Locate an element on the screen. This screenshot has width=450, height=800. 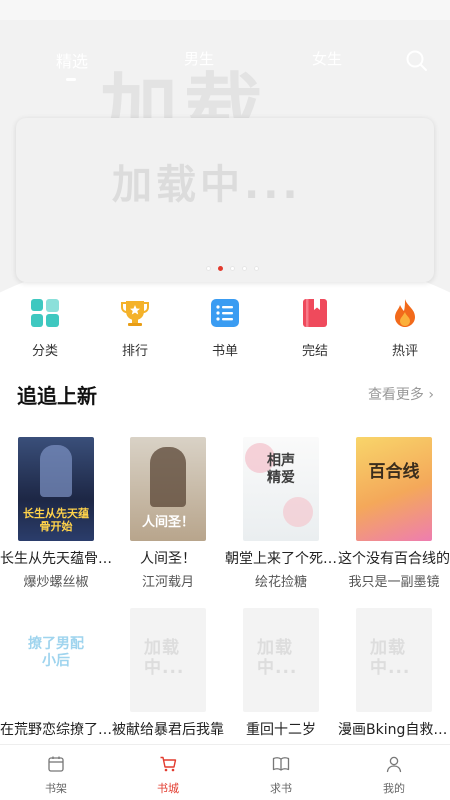
nav-label: 我的 is located at coordinates (394, 788).